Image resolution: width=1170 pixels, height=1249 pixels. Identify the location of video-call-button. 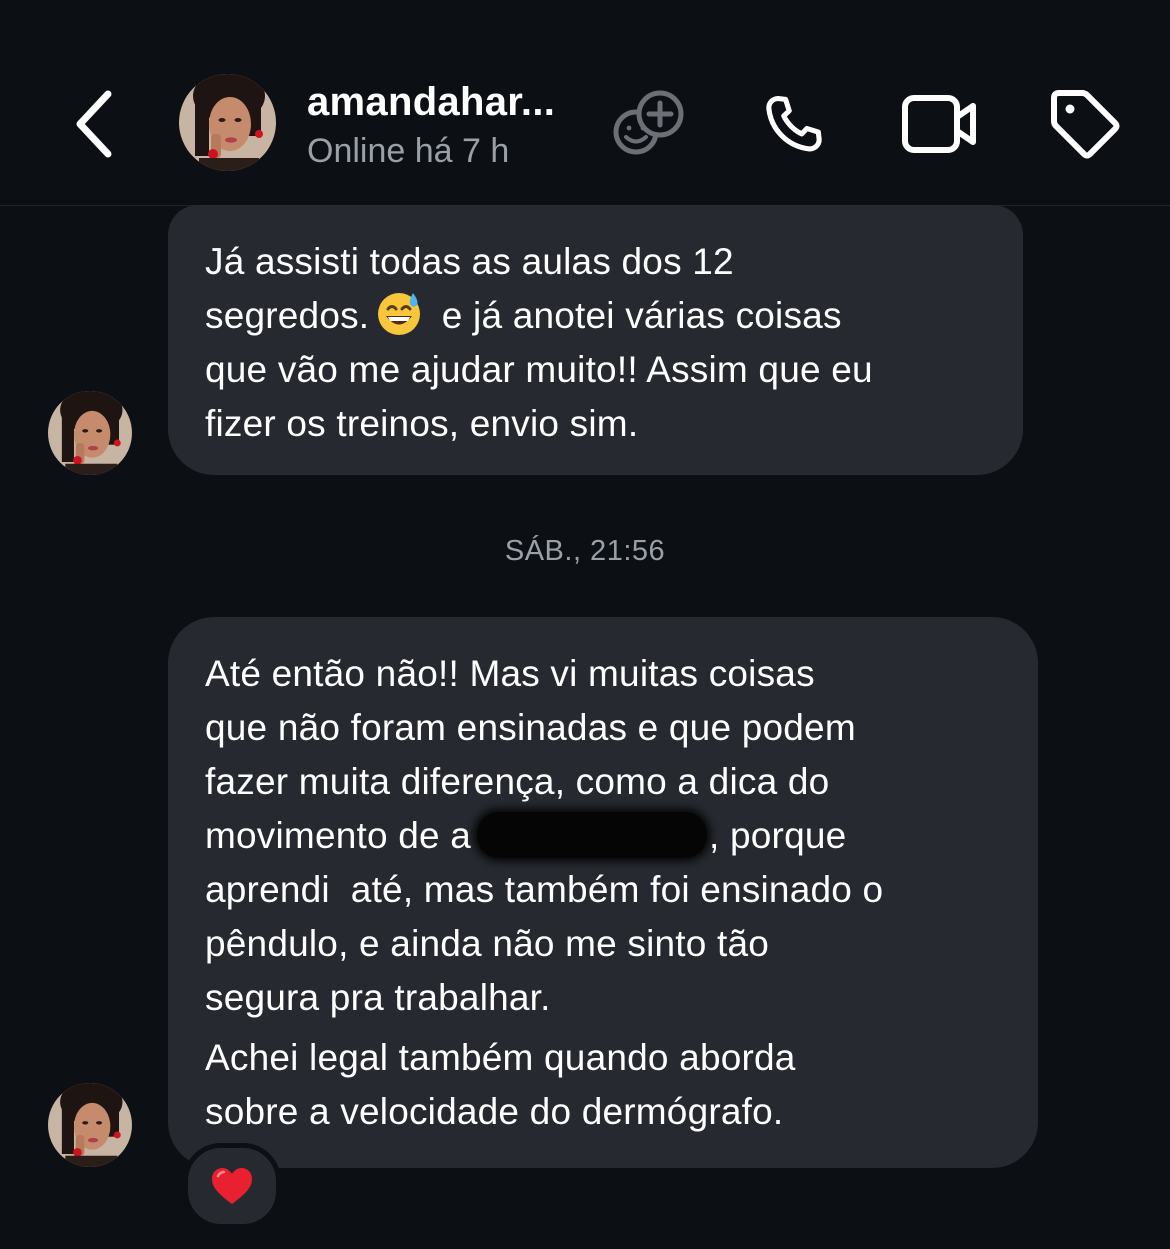
(940, 124).